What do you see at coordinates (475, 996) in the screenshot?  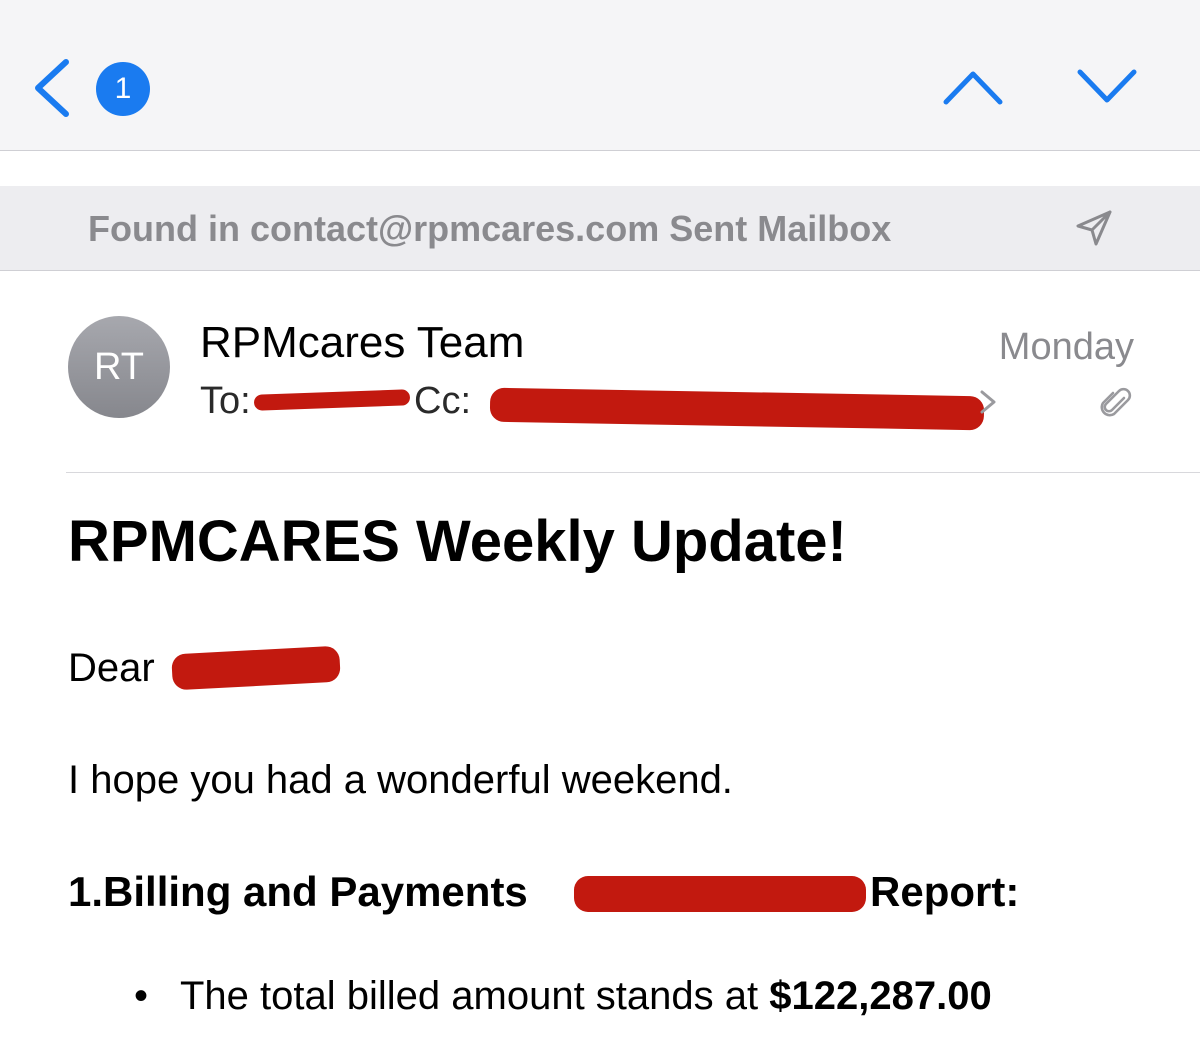 I see `bullet-text: The total billed amount stands at` at bounding box center [475, 996].